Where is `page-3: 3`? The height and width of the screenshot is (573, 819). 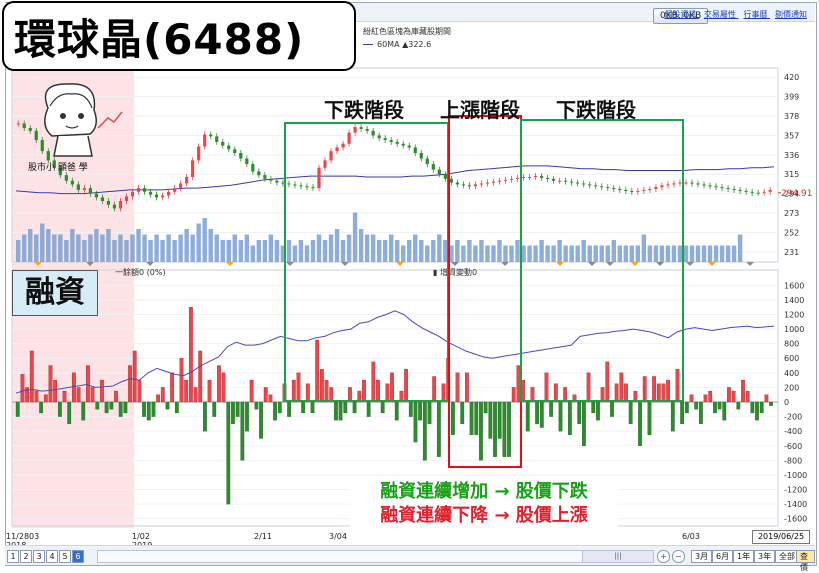 page-3: 3 is located at coordinates (39, 556).